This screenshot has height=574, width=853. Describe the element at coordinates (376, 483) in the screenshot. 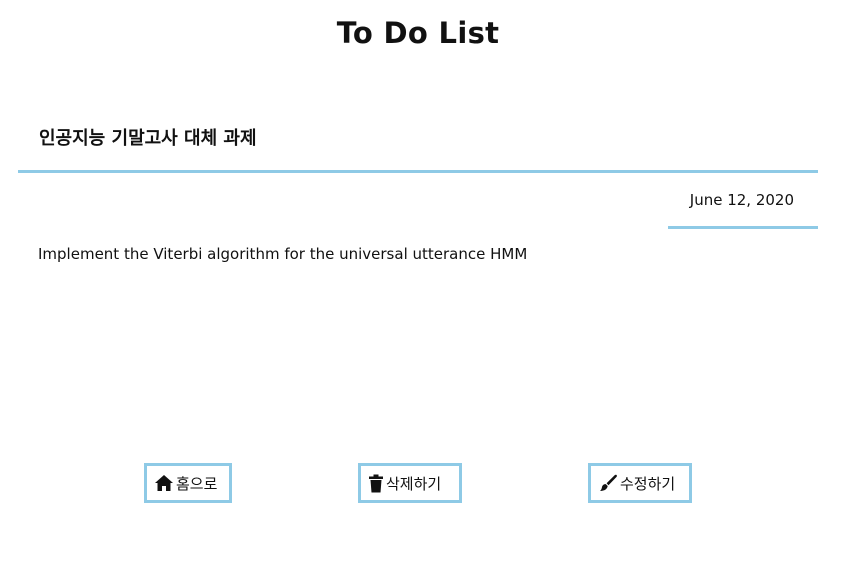

I see `trash-icon` at that location.